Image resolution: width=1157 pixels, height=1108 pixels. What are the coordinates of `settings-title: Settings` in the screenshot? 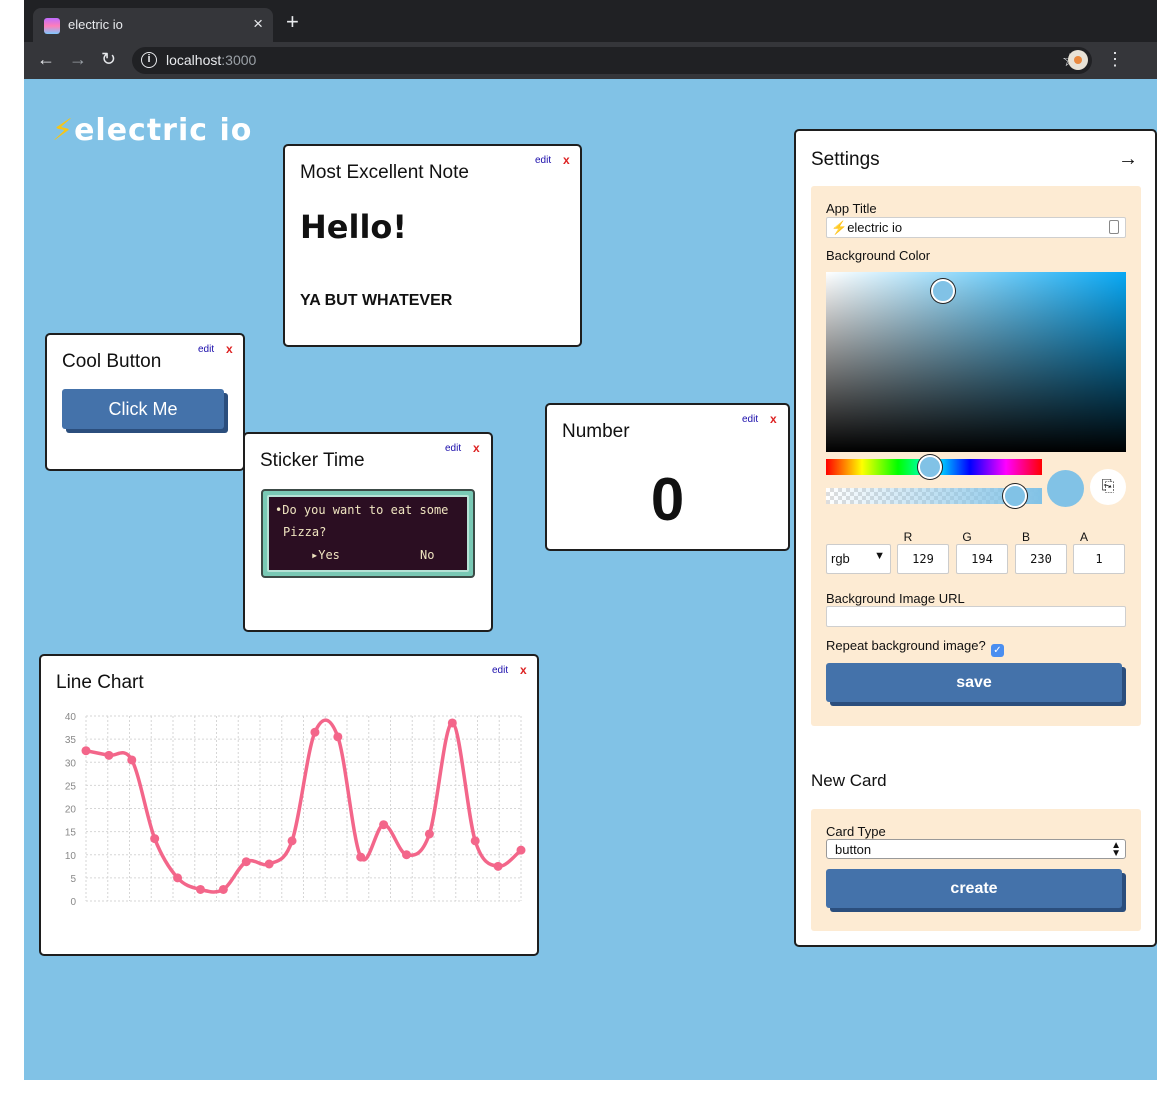 It's located at (845, 159).